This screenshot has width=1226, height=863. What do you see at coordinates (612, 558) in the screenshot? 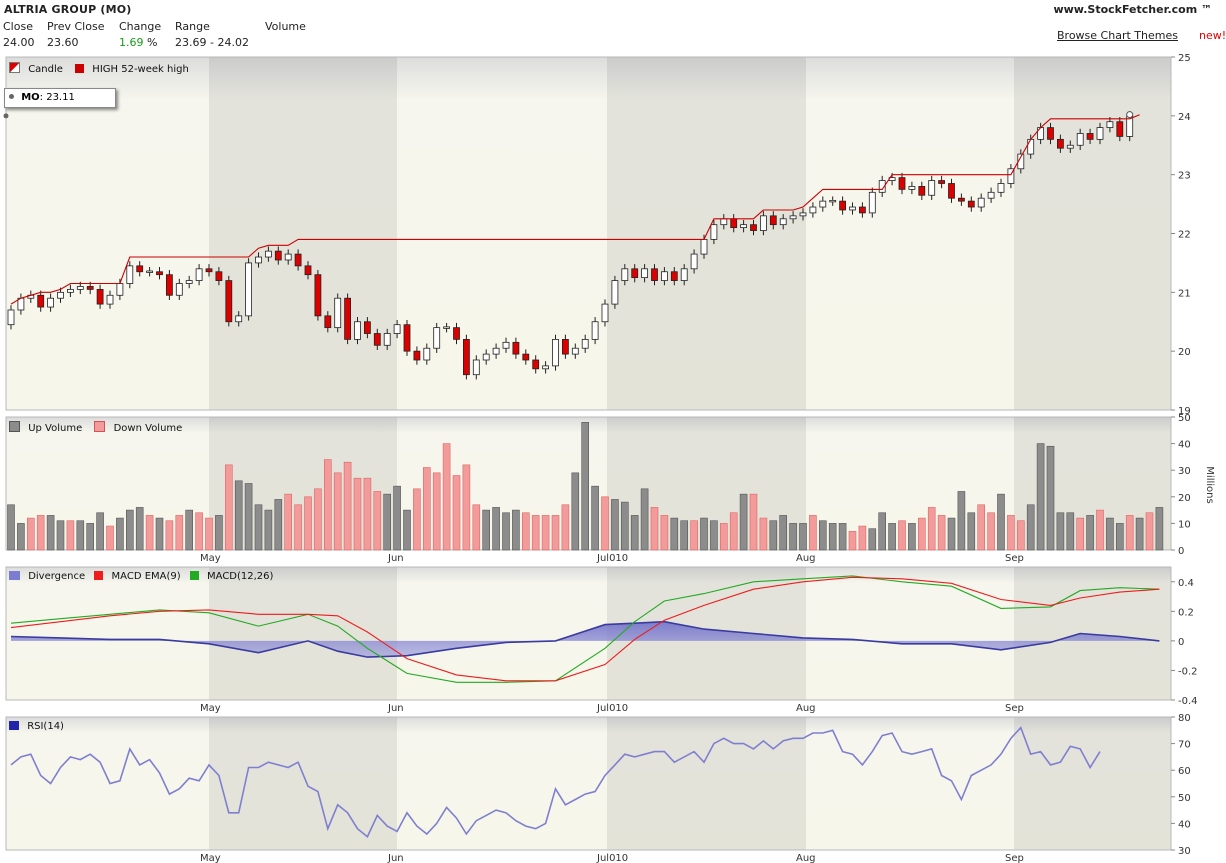
I see `volume-xtick-label: Jul010` at bounding box center [612, 558].